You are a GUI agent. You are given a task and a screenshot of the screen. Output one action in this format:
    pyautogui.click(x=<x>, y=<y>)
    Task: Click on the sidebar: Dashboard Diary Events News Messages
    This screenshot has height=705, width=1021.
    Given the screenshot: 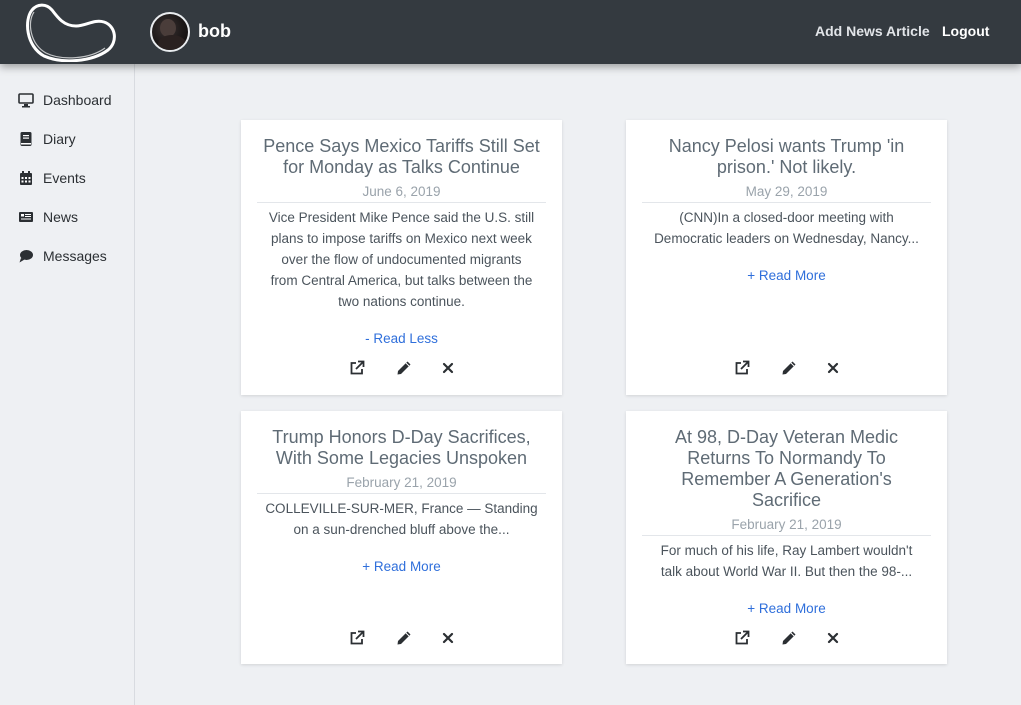 What is the action you would take?
    pyautogui.click(x=67, y=384)
    